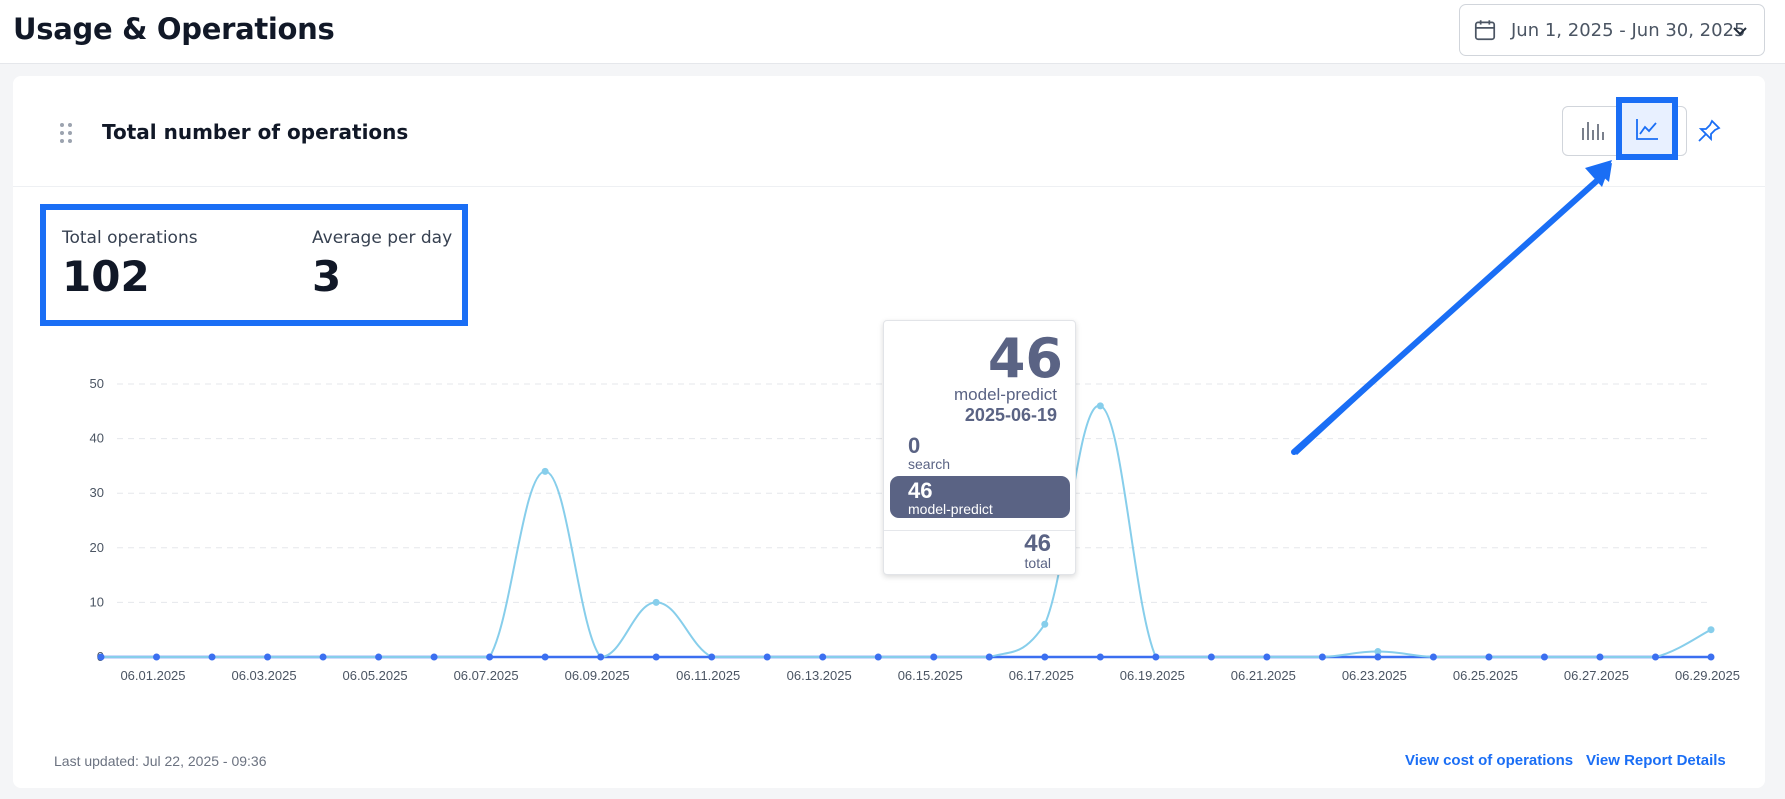 Image resolution: width=1785 pixels, height=799 pixels. What do you see at coordinates (1041, 675) in the screenshot?
I see `x-tick-label: 06.17.2025` at bounding box center [1041, 675].